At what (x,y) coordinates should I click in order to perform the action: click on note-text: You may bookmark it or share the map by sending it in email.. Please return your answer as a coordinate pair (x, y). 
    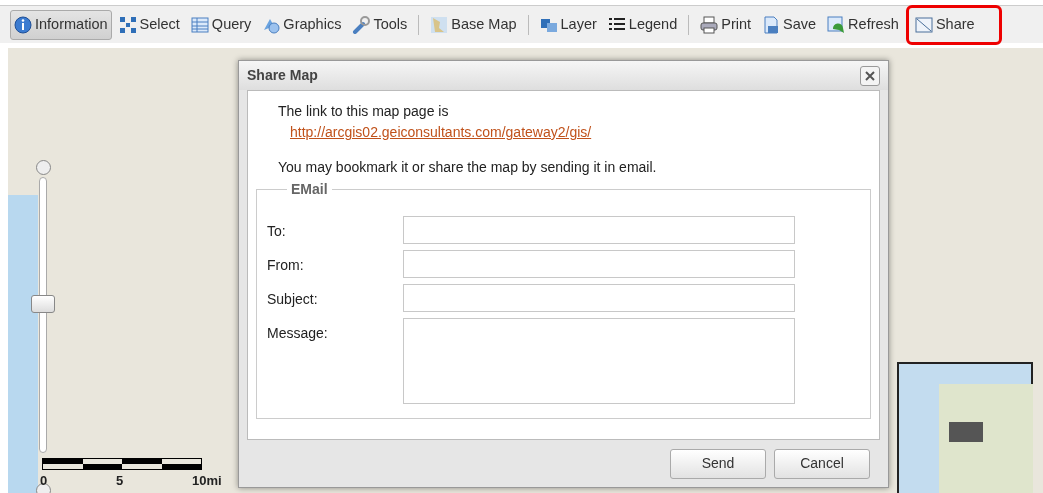
    Looking at the image, I should click on (468, 167).